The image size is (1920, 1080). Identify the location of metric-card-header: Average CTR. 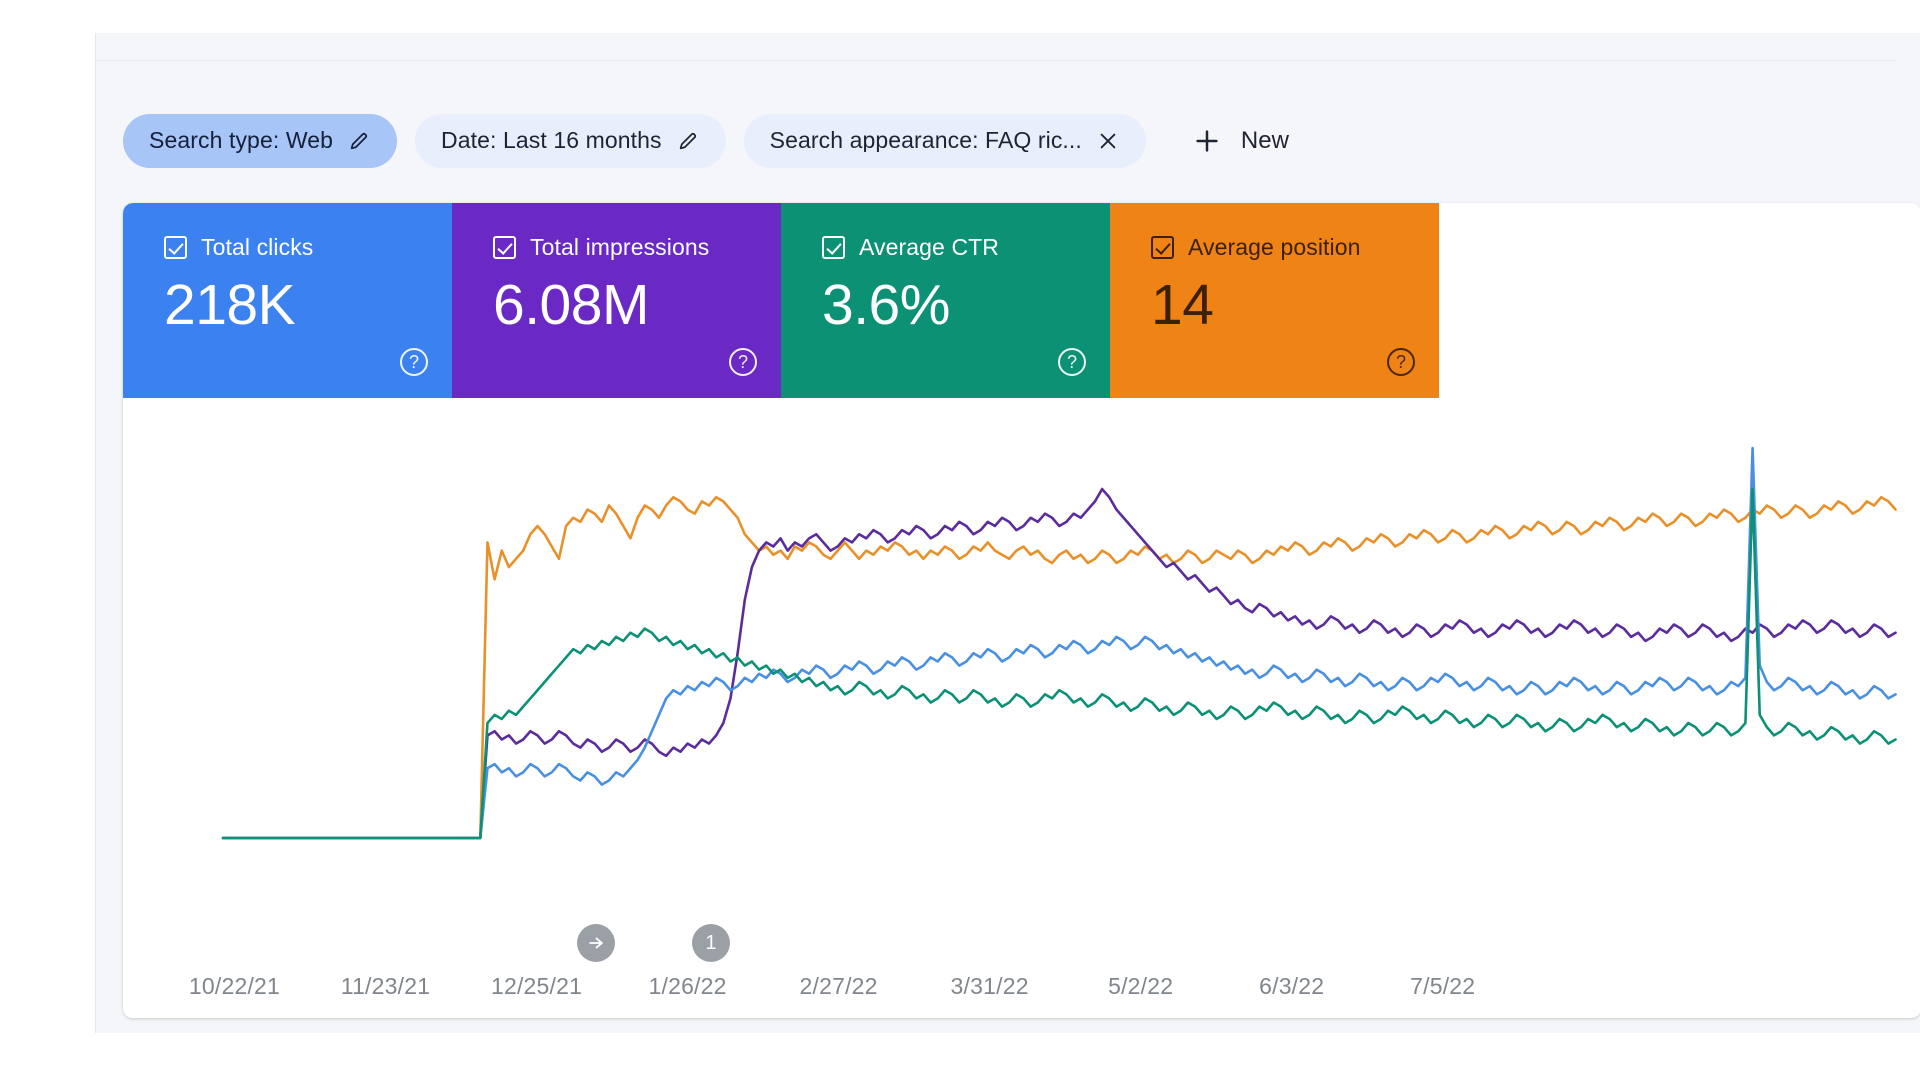
(966, 247).